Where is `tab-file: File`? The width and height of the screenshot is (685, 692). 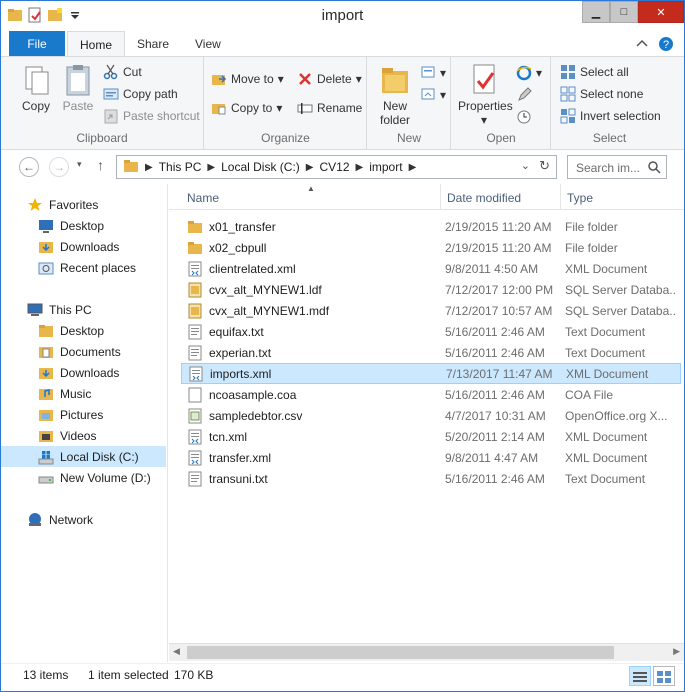 tab-file: File is located at coordinates (37, 44).